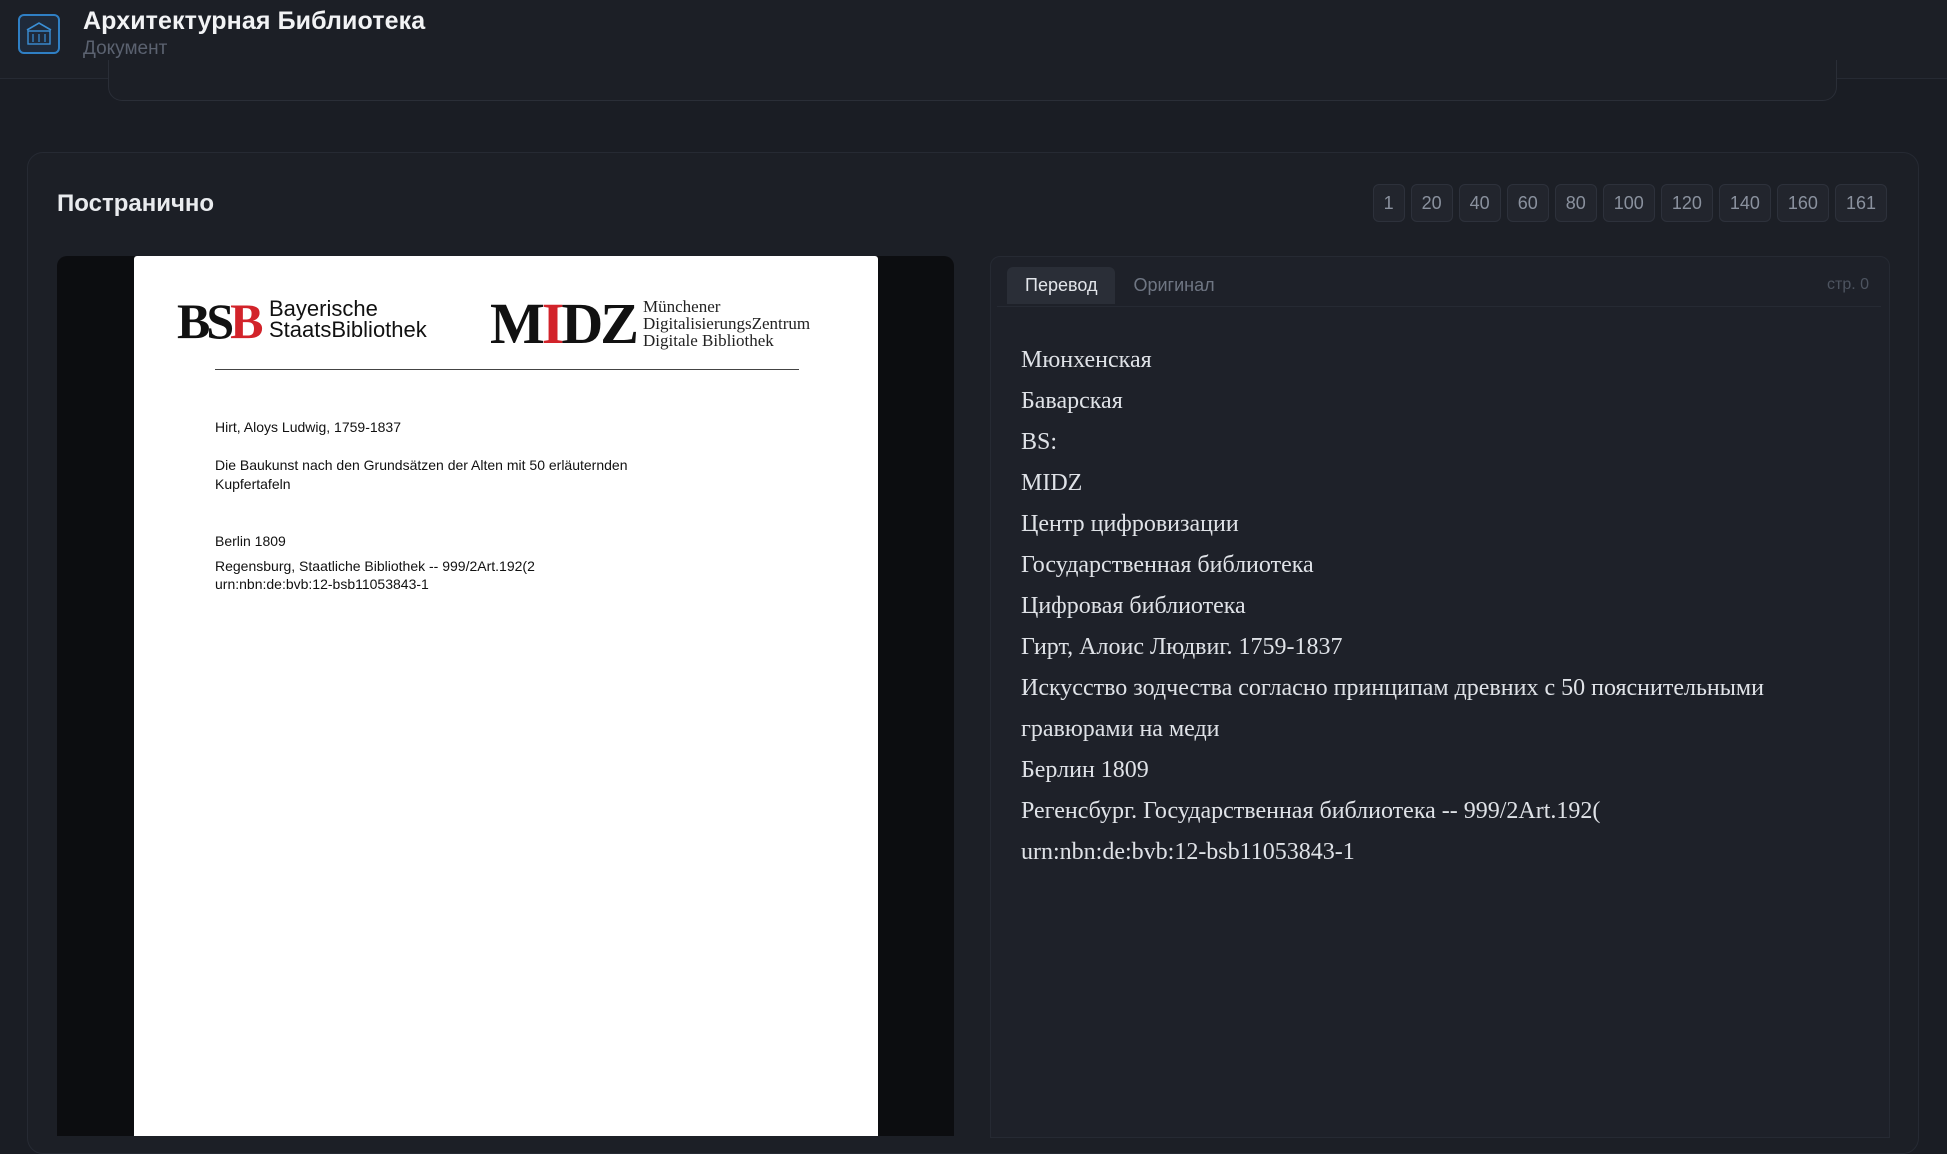 The width and height of the screenshot is (1947, 1154). I want to click on translation-line: Берлин 1809, so click(1085, 770).